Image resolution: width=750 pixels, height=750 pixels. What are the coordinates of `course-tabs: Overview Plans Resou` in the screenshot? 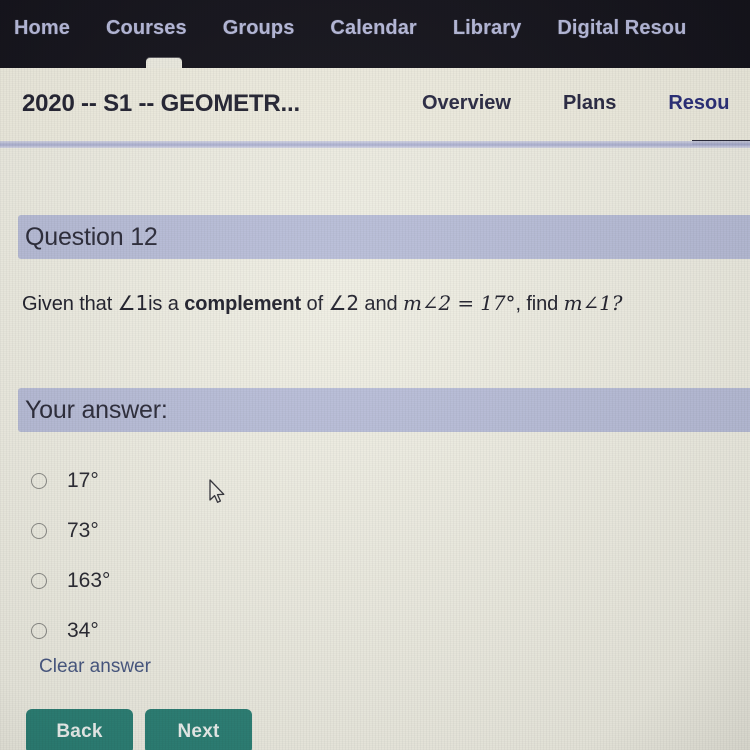 It's located at (575, 103).